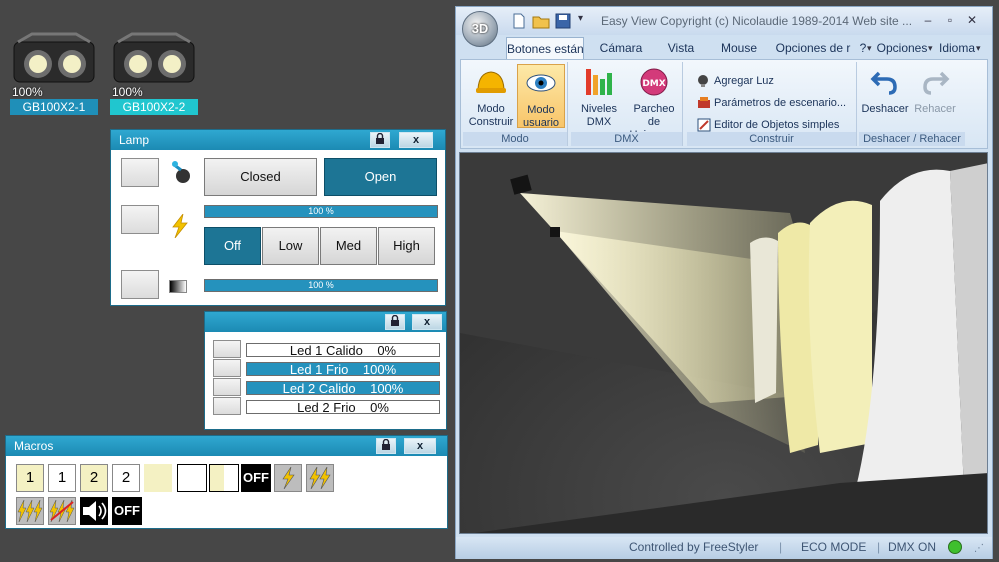  What do you see at coordinates (406, 246) in the screenshot?
I see `strobe-high-button: High` at bounding box center [406, 246].